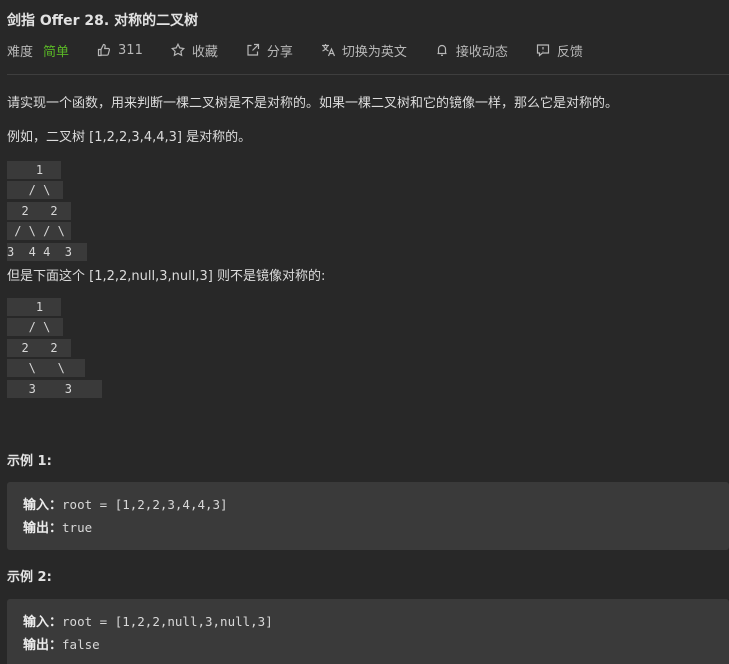 The height and width of the screenshot is (664, 729). I want to click on favorite-button: 收藏, so click(194, 50).